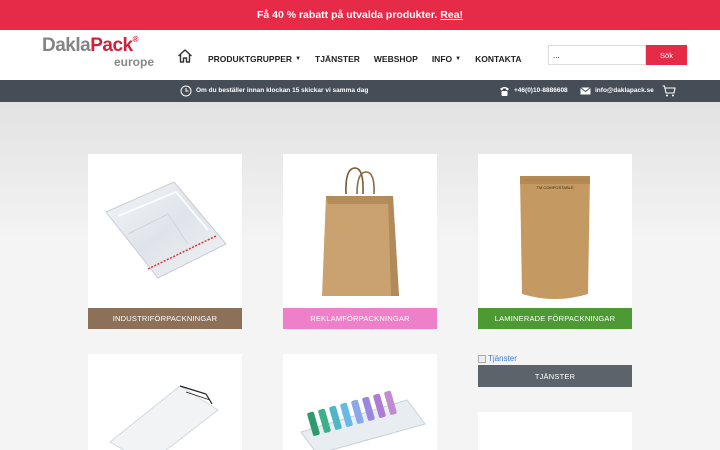 This screenshot has height=450, width=720. I want to click on search-input, so click(597, 55).